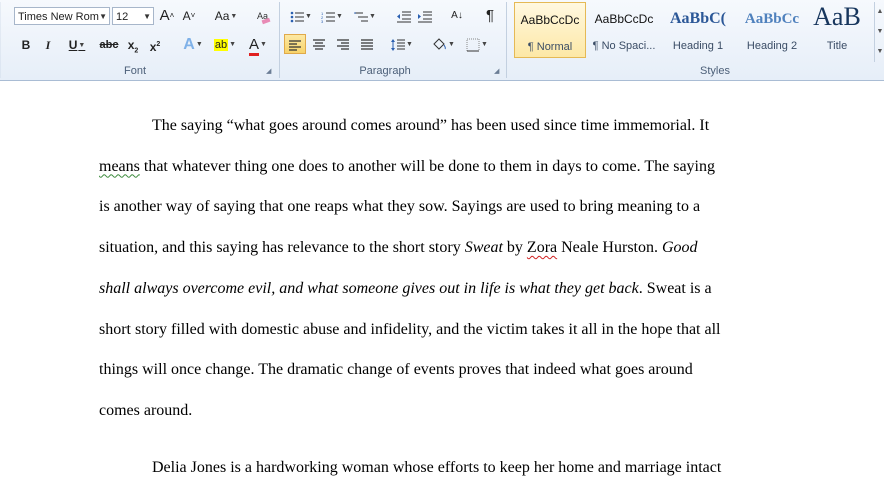  Describe the element at coordinates (193, 15) in the screenshot. I see `caret-down-icon: ˅` at that location.